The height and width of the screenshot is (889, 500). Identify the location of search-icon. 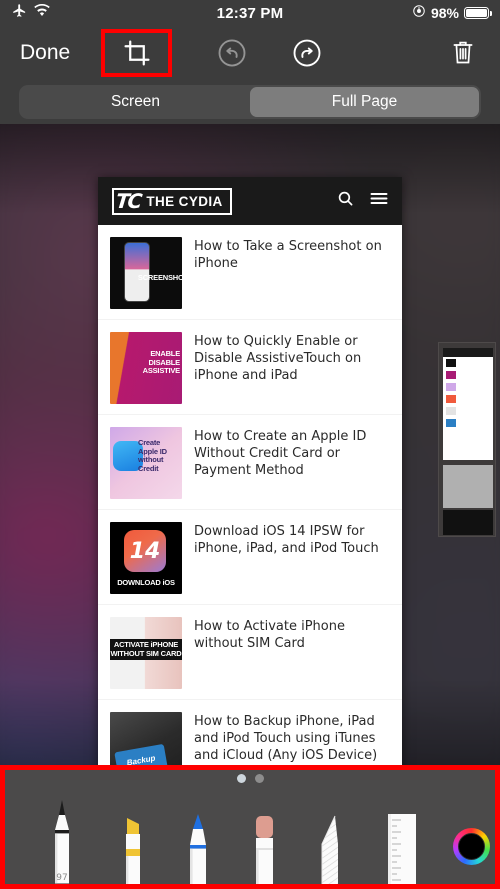
(345, 201).